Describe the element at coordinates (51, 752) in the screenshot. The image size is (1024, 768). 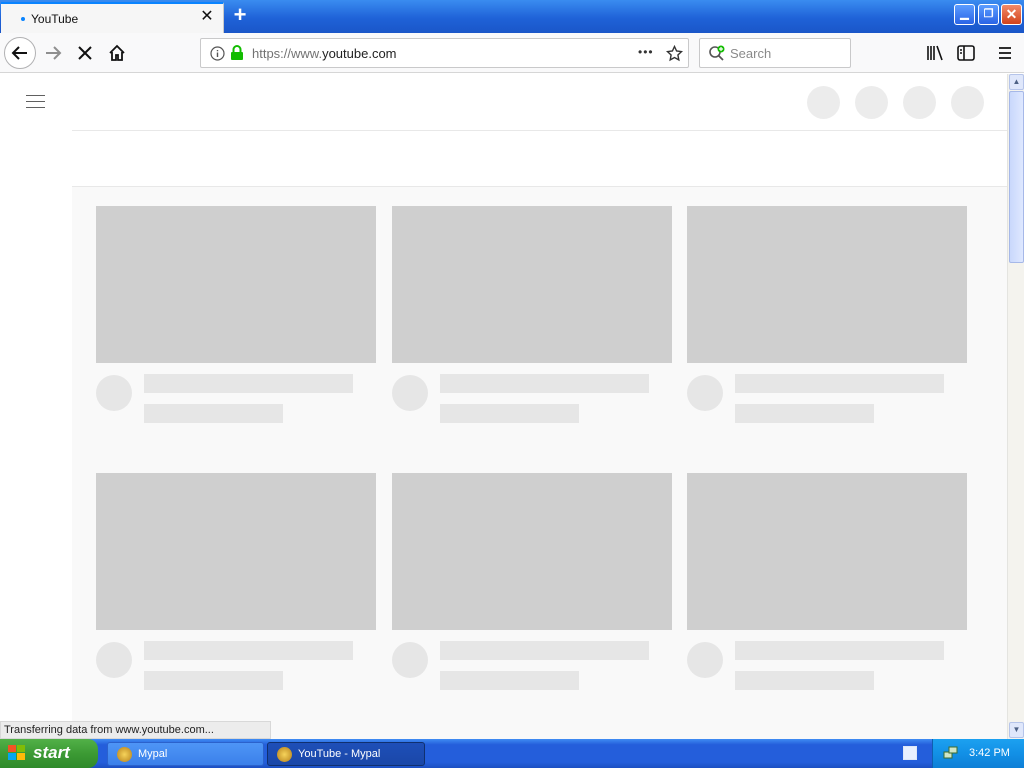
I see `start-label: start` at that location.